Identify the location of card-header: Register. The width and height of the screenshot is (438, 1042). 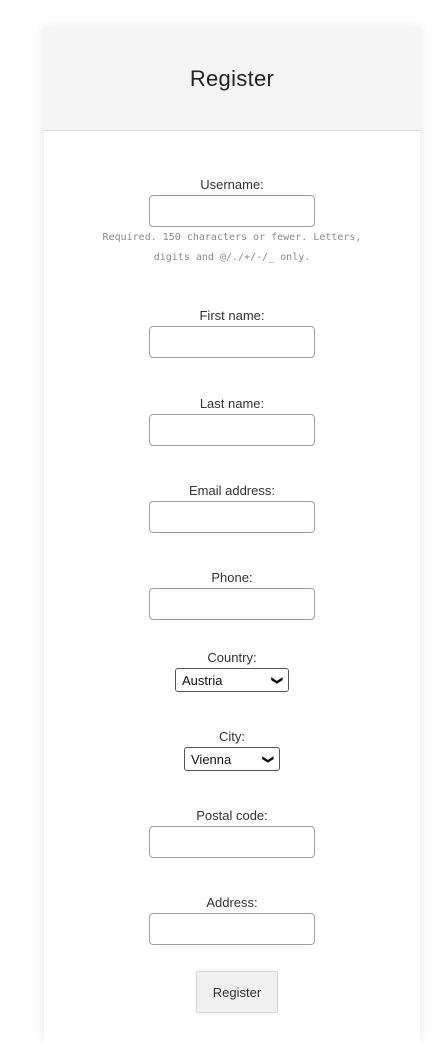
(232, 79).